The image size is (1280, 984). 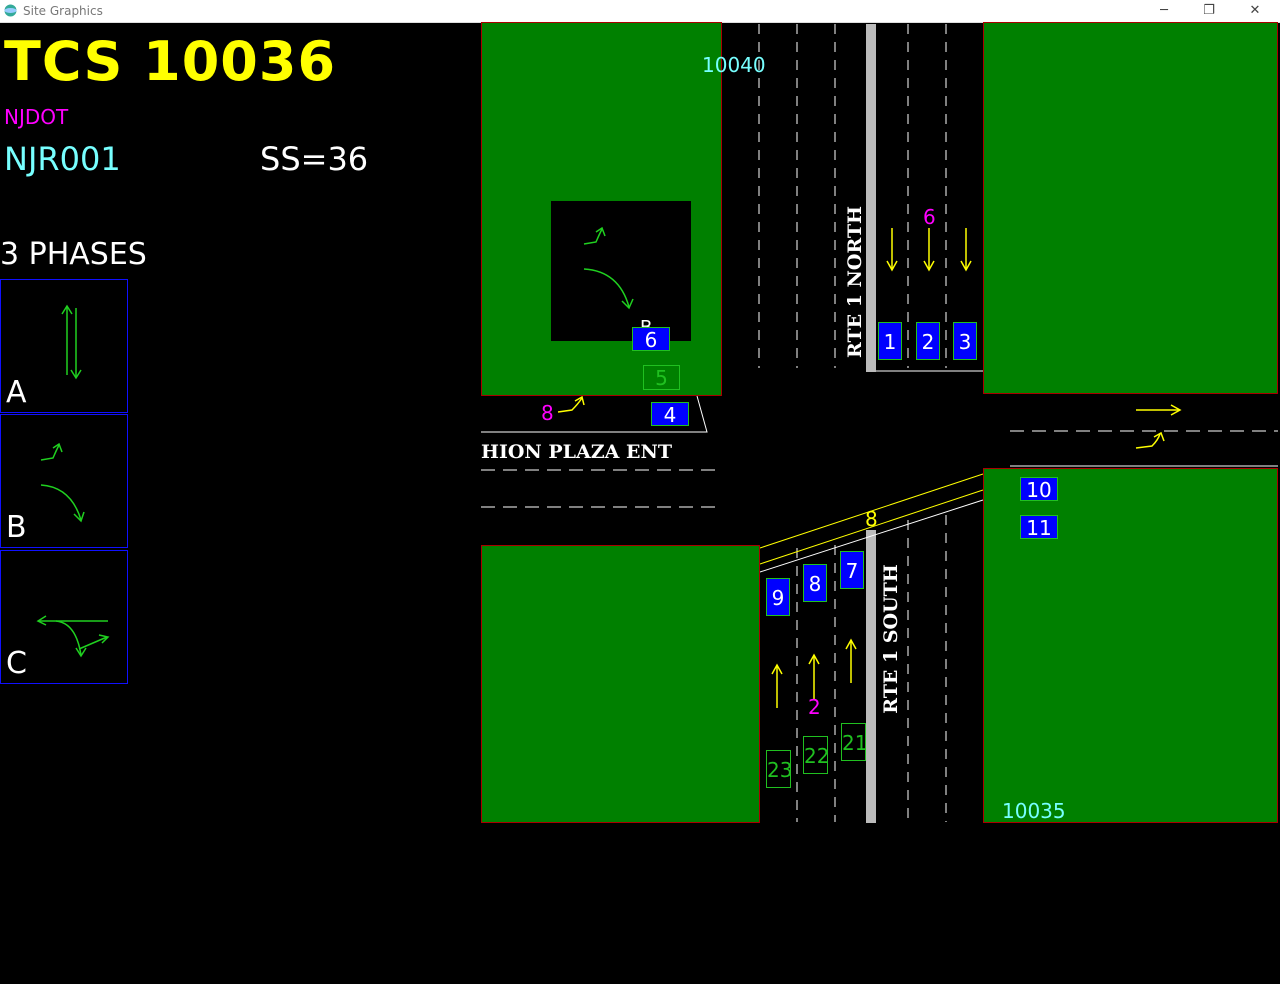 What do you see at coordinates (661, 377) in the screenshot?
I see `detector-5: 5` at bounding box center [661, 377].